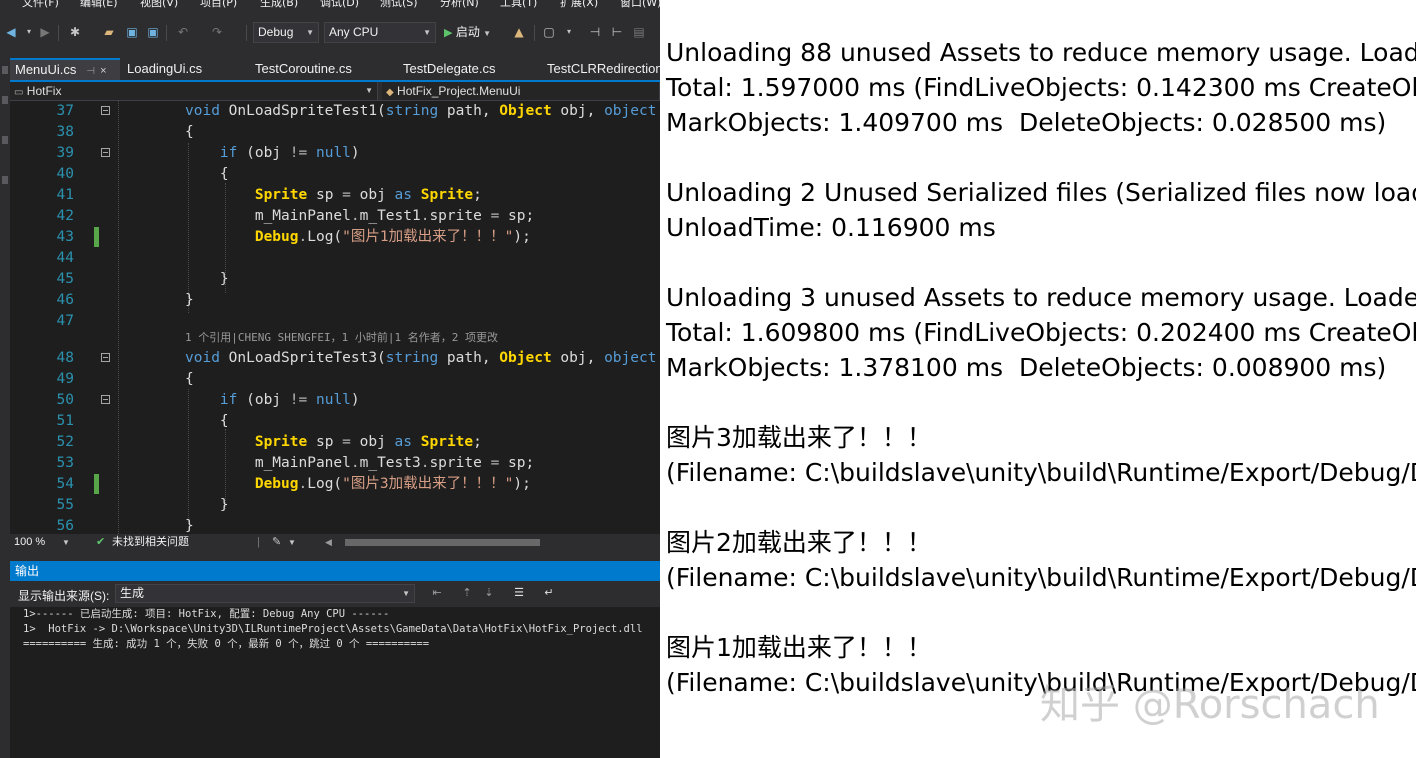  What do you see at coordinates (569, 32) in the screenshot?
I see `dropdown-icon: ▾` at bounding box center [569, 32].